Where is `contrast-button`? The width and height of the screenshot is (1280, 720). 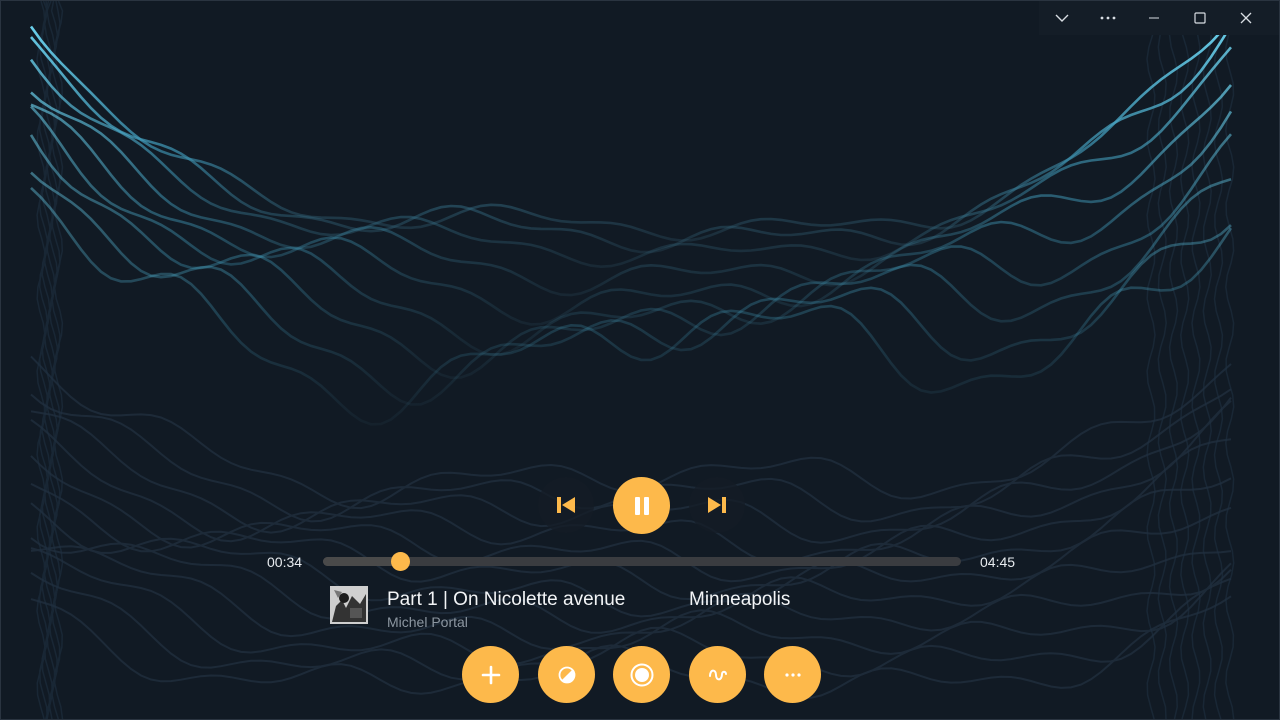
contrast-button is located at coordinates (566, 674).